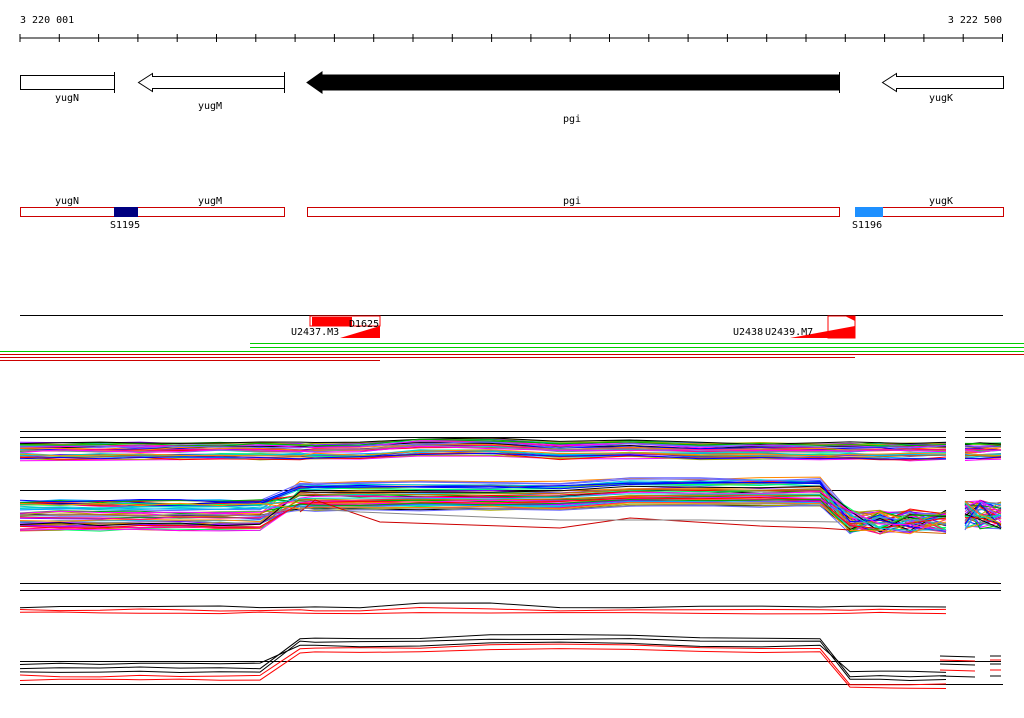 The width and height of the screenshot is (1024, 718). Describe the element at coordinates (572, 201) in the screenshot. I see `region-label-pgi: pgi` at that location.